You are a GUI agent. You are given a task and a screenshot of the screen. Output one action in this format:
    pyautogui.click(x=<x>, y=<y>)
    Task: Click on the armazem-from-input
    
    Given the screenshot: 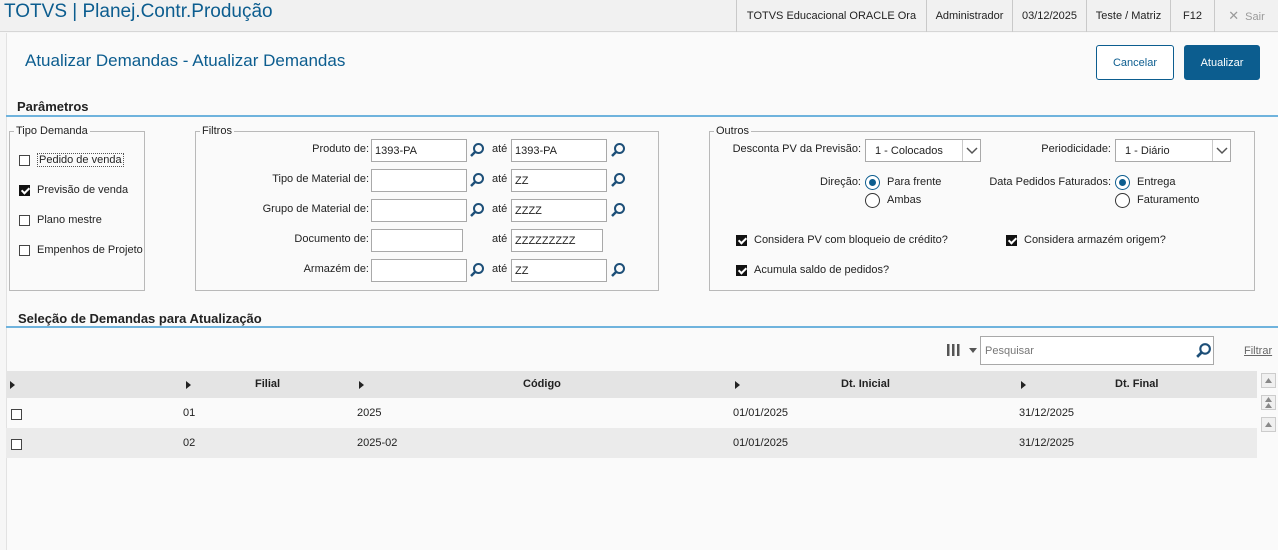 What is the action you would take?
    pyautogui.click(x=419, y=270)
    